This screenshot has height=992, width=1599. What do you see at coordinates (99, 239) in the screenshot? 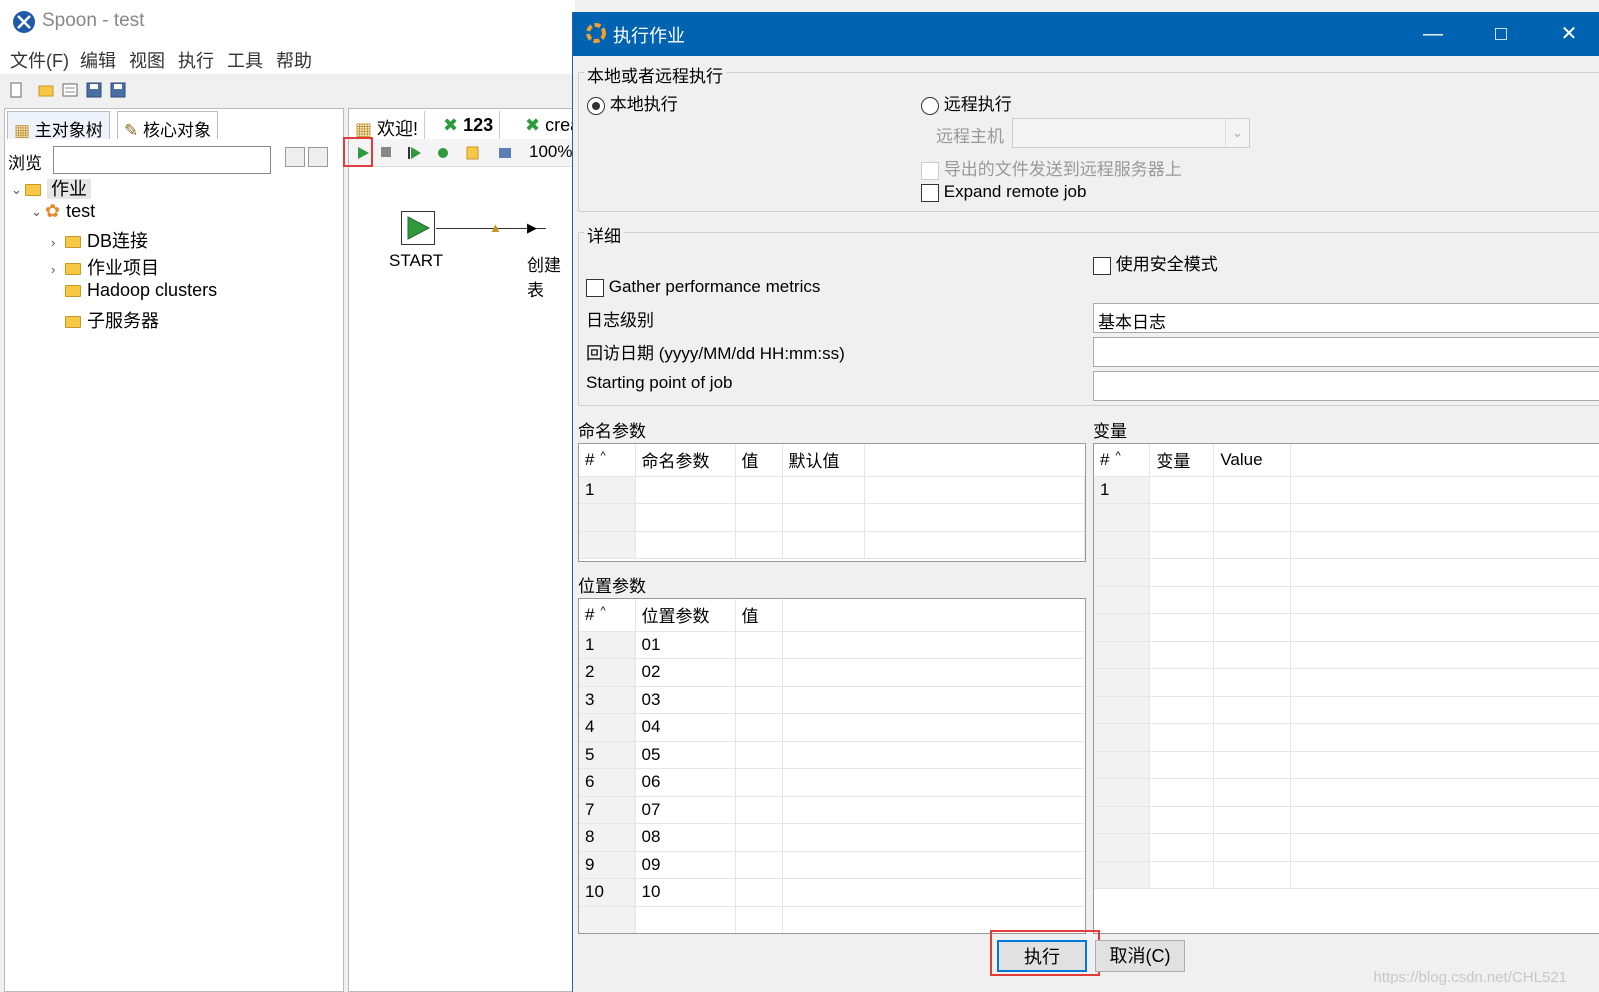
I see `tree-item-db-connections: › DB连接` at bounding box center [99, 239].